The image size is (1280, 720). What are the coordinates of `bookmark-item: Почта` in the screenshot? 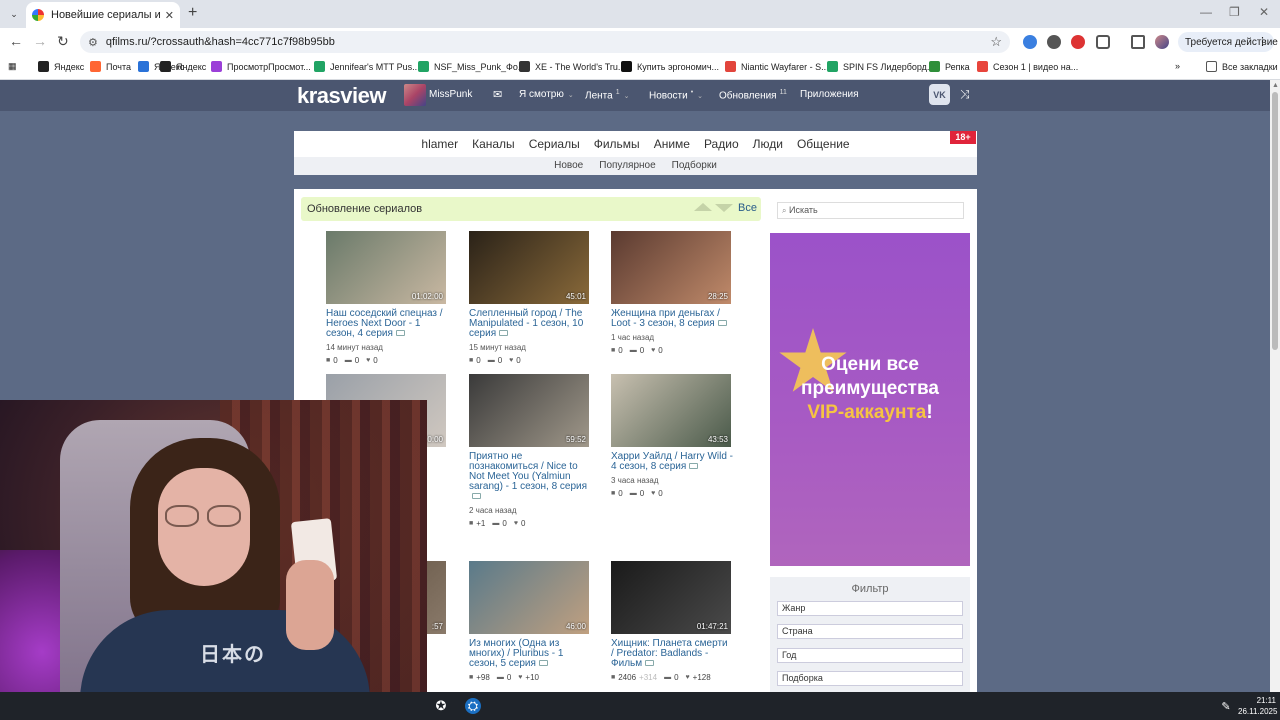 It's located at (110, 66).